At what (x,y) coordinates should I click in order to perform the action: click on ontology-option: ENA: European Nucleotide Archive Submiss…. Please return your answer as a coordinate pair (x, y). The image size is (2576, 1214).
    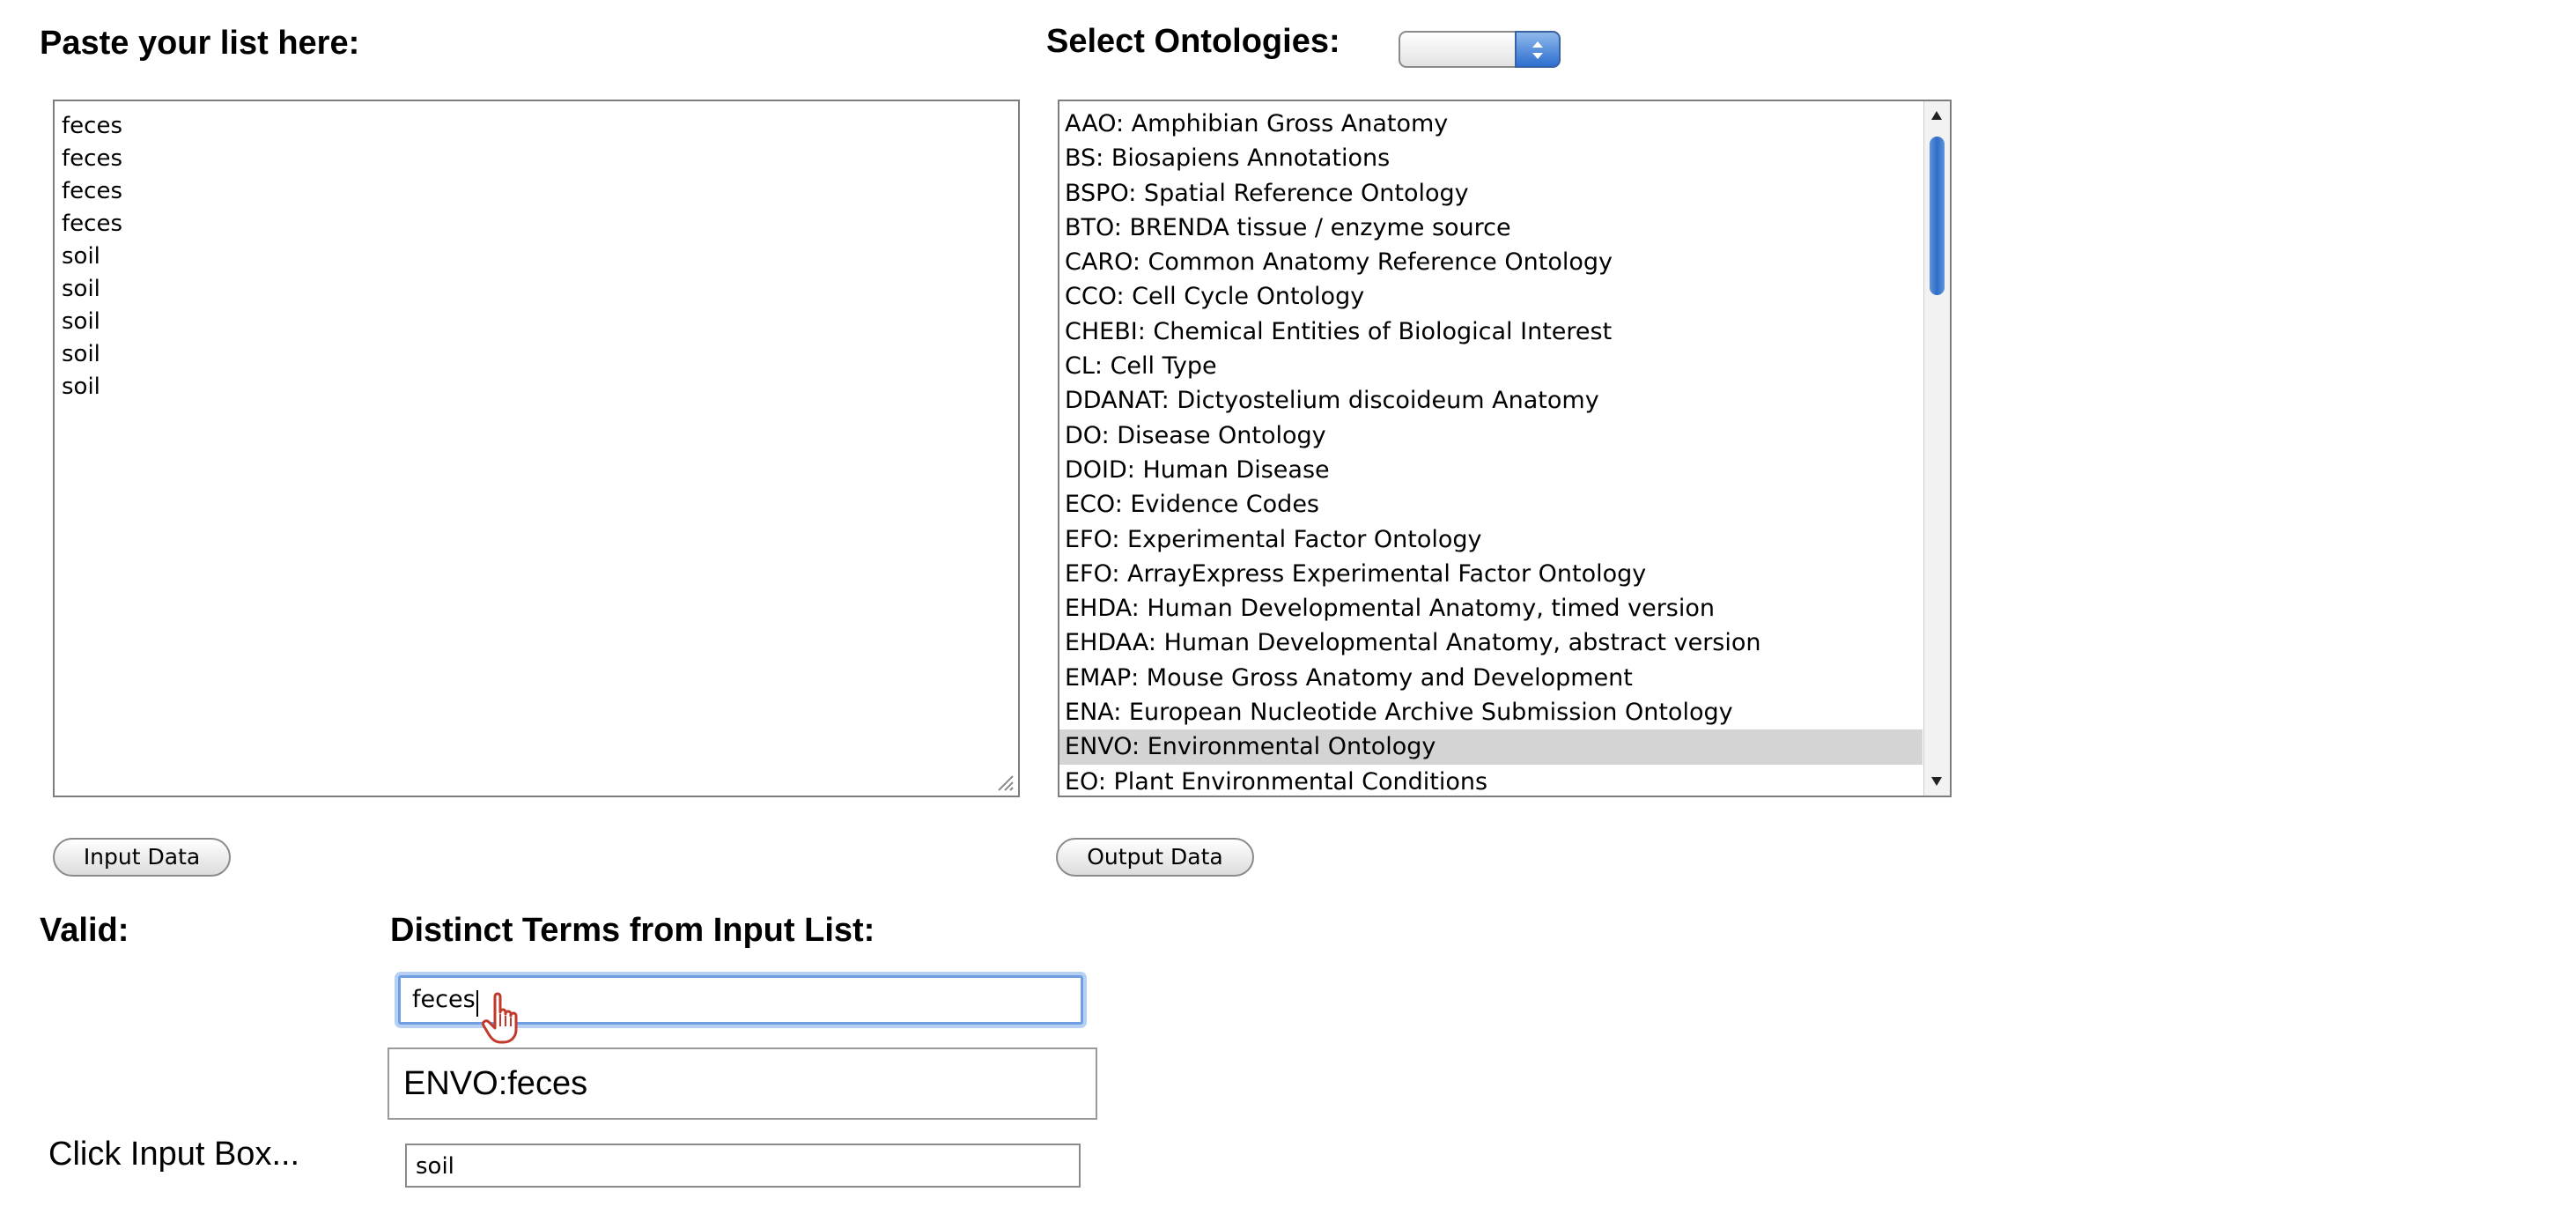
    Looking at the image, I should click on (1491, 712).